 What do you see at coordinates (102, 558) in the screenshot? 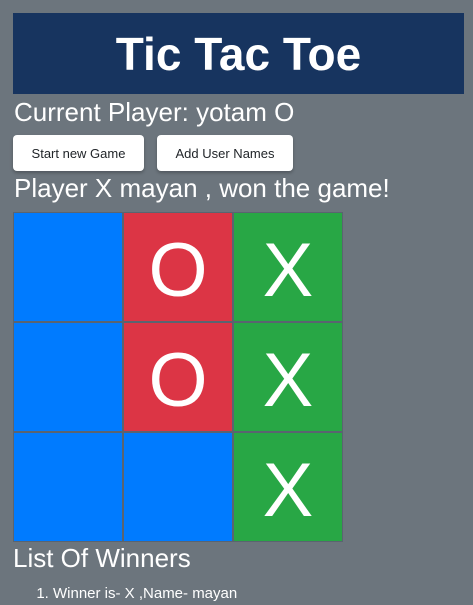
I see `winners-list-title: List Of Winners` at bounding box center [102, 558].